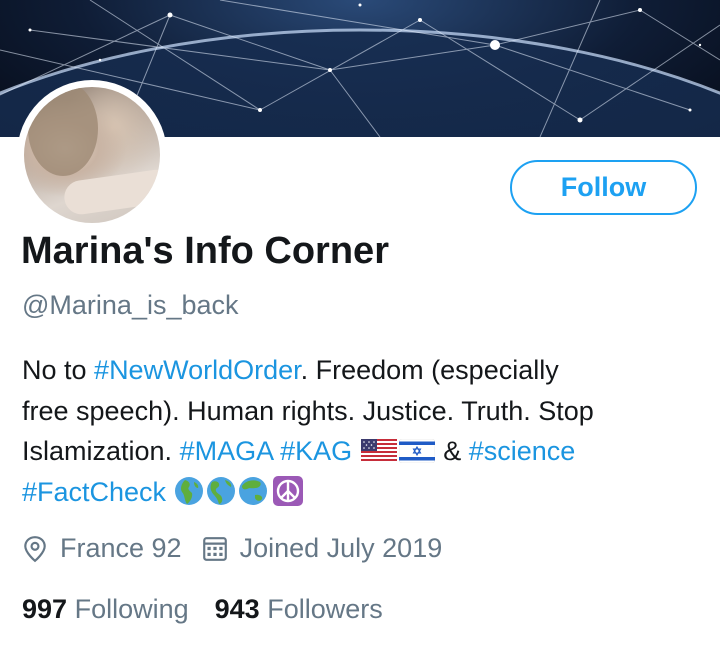 Image resolution: width=720 pixels, height=651 pixels. Describe the element at coordinates (202, 609) in the screenshot. I see `follow-stats: 997 Following 943 Followers` at that location.